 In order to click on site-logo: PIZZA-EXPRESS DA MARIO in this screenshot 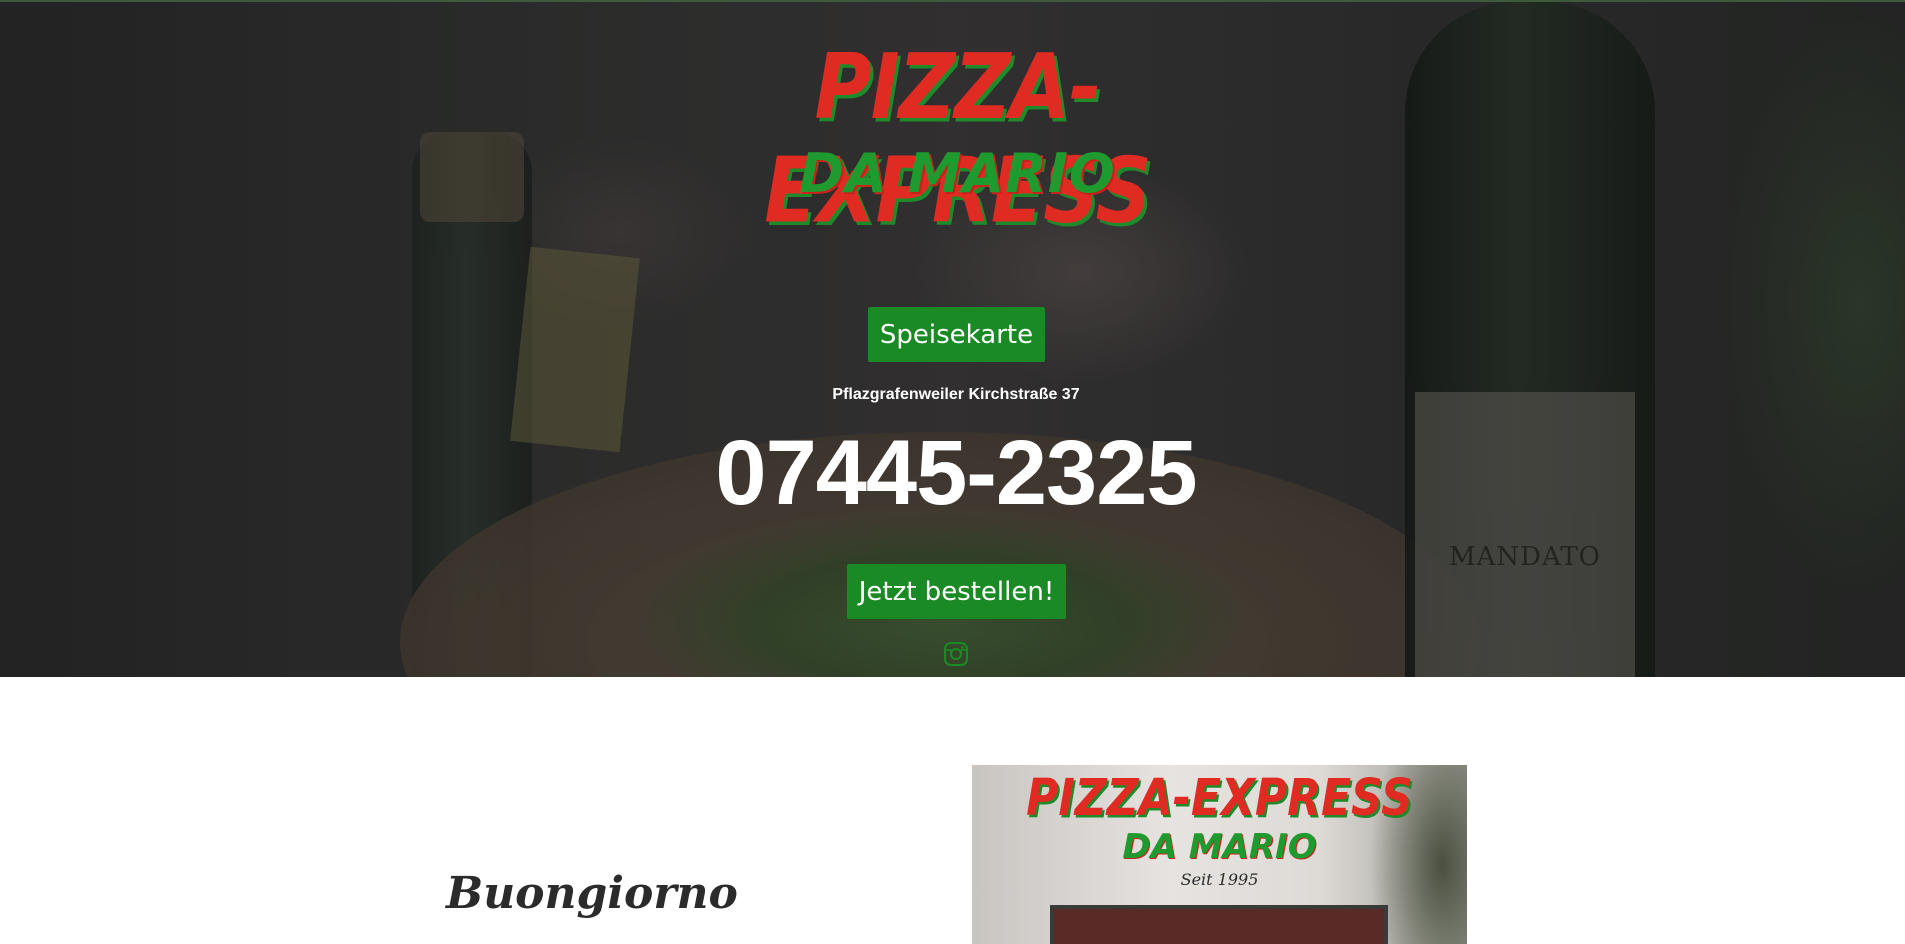, I will do `click(957, 140)`.